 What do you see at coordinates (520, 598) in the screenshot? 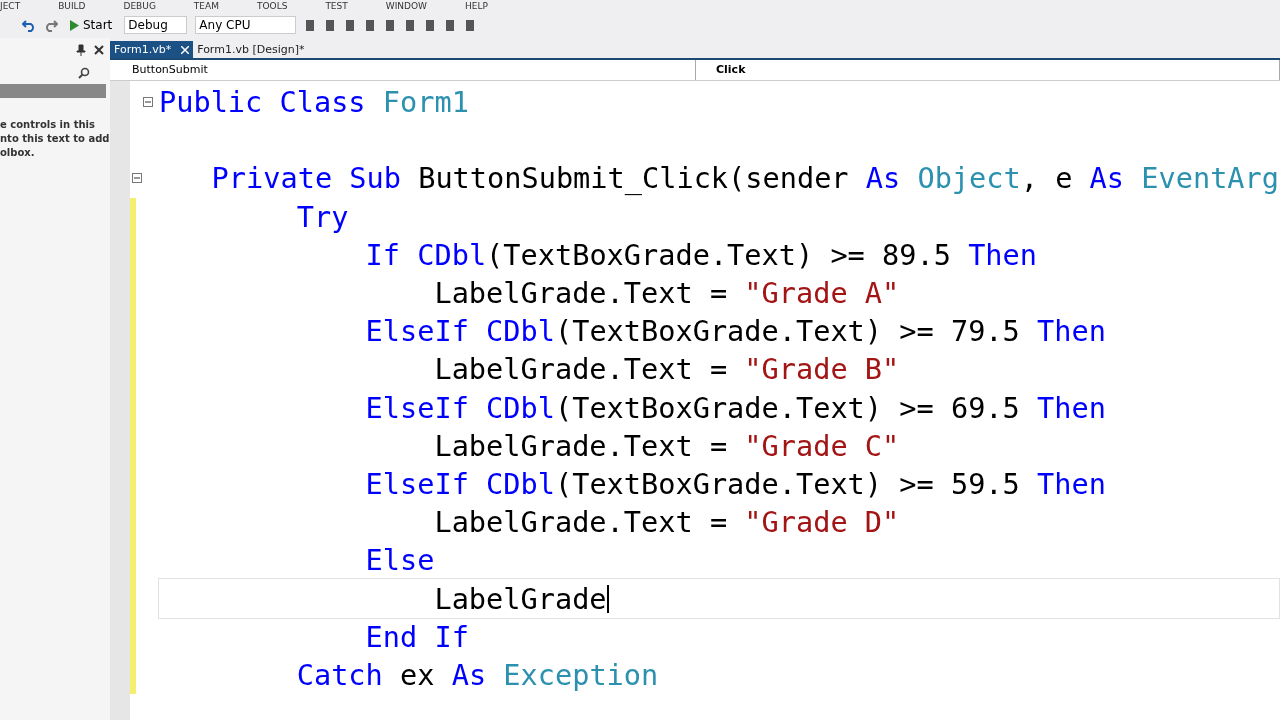
I see `code-line: LabelGrade` at bounding box center [520, 598].